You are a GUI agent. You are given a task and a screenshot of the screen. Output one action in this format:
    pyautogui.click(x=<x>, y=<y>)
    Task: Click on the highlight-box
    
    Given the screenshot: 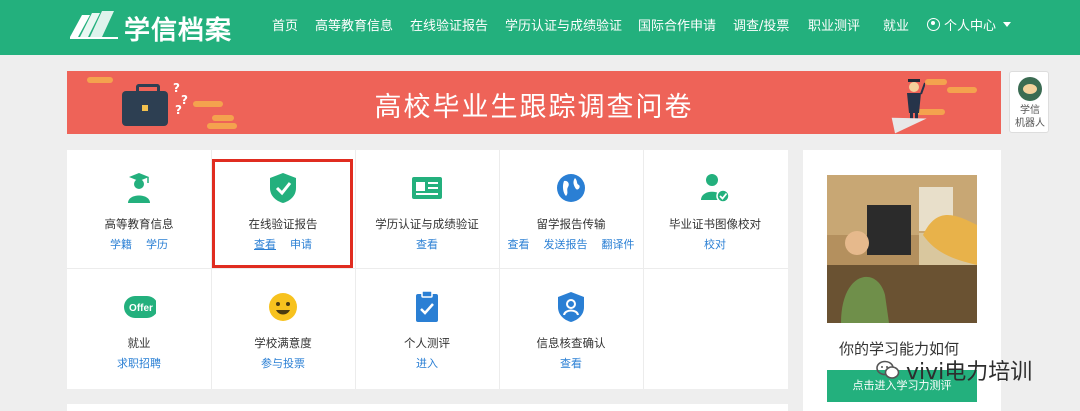 What is the action you would take?
    pyautogui.click(x=282, y=213)
    